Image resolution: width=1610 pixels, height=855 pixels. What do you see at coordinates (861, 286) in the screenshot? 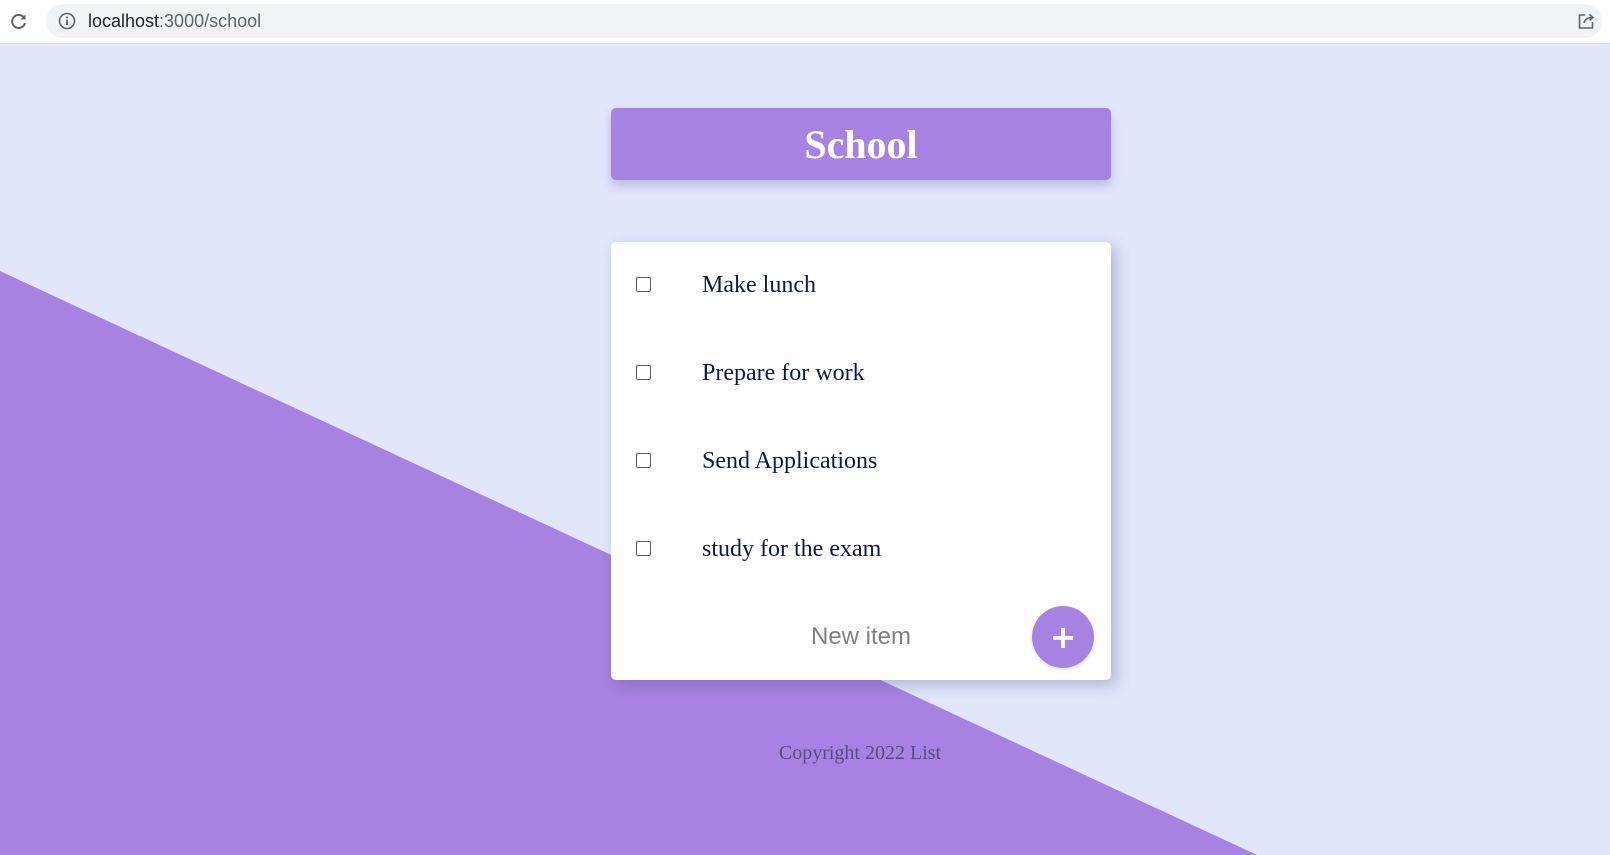
I see `list-item: Make lunch` at bounding box center [861, 286].